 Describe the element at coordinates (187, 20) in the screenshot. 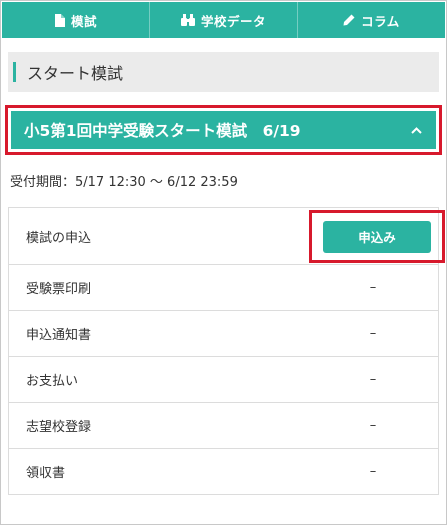

I see `binoculars-icon` at that location.